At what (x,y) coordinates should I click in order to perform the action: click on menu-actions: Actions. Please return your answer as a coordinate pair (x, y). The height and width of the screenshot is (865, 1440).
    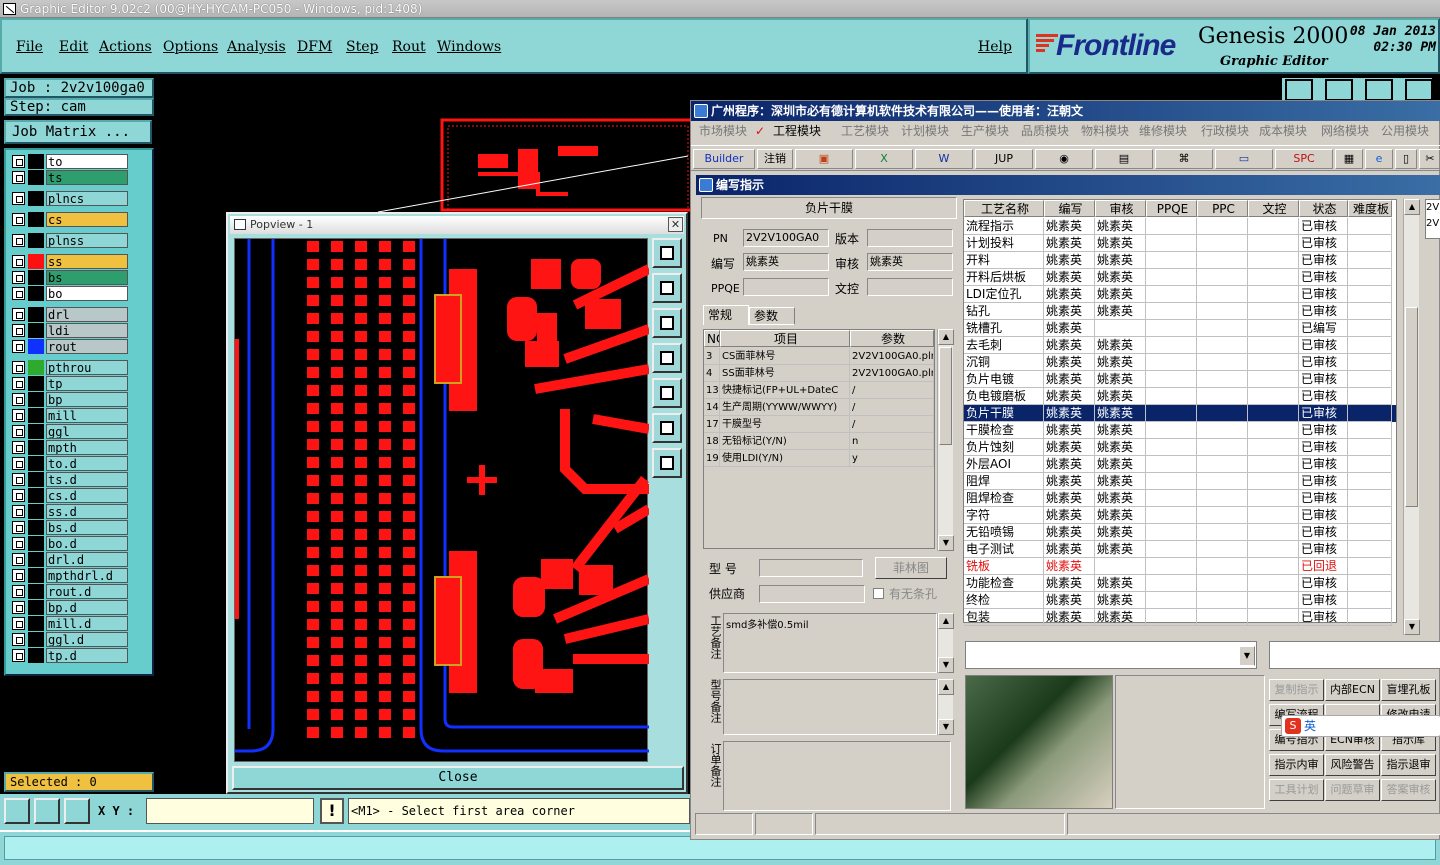
    Looking at the image, I should click on (125, 47).